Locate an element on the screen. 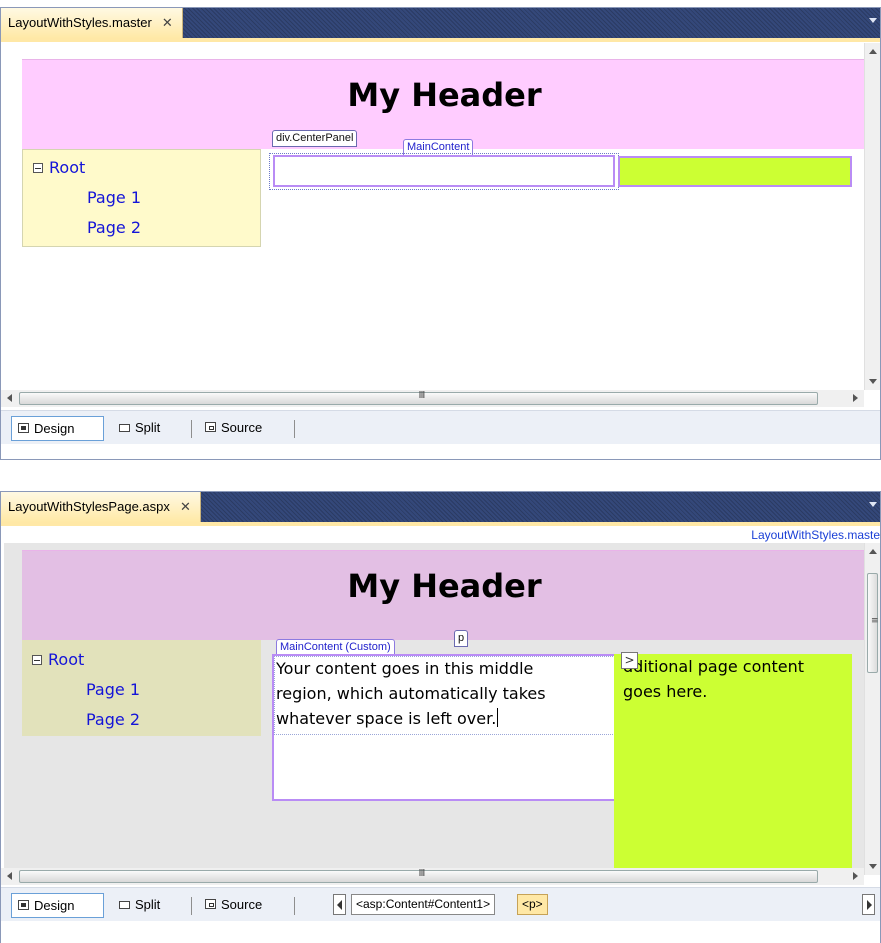 This screenshot has width=881, height=943. vertical-scrollbar: ≡ is located at coordinates (872, 709).